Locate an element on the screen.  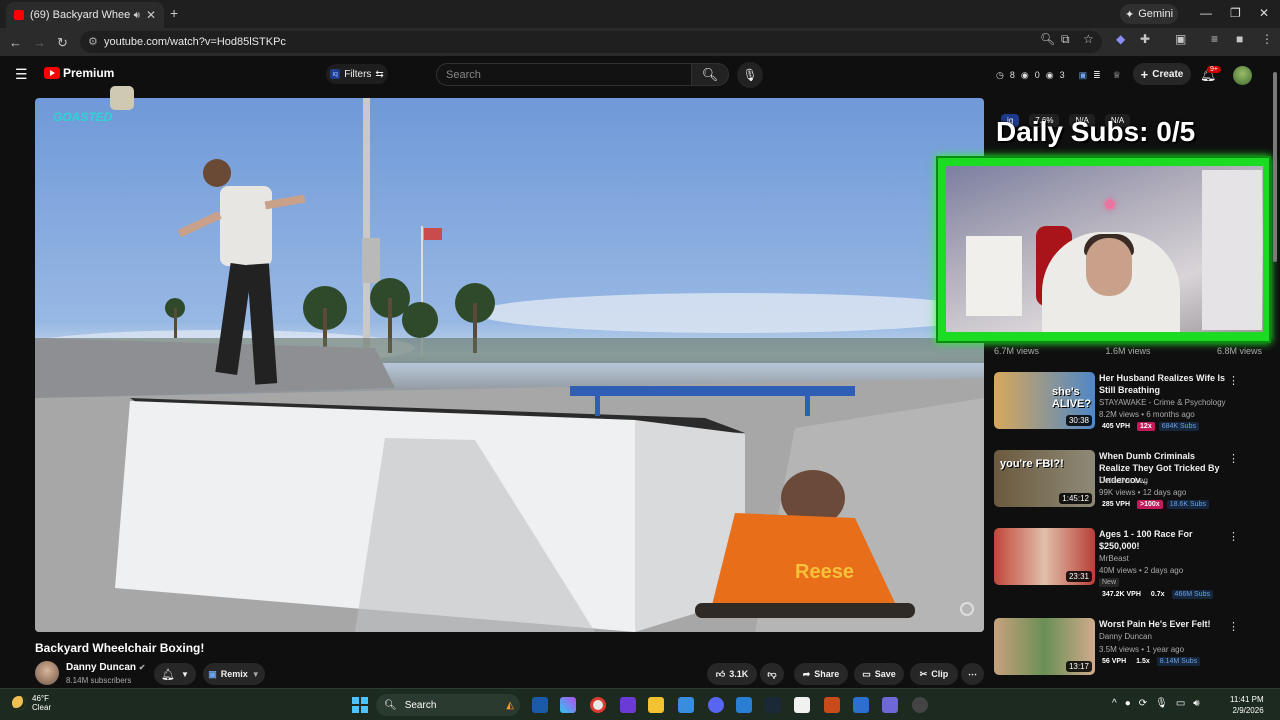
trophy-icon: ♕ is located at coordinates (1117, 75).